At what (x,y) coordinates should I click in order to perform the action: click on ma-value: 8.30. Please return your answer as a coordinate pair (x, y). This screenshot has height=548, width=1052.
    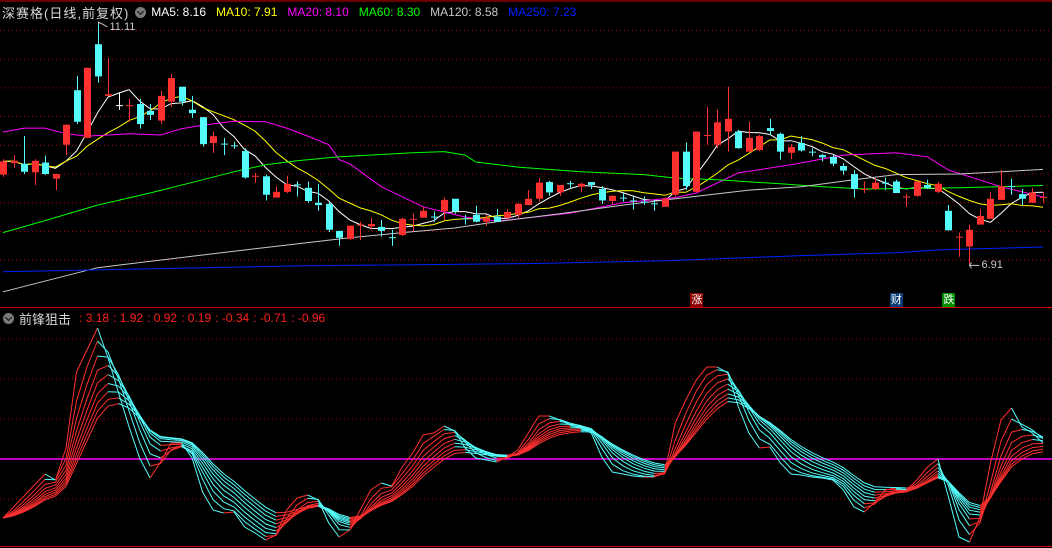
    Looking at the image, I should click on (408, 12).